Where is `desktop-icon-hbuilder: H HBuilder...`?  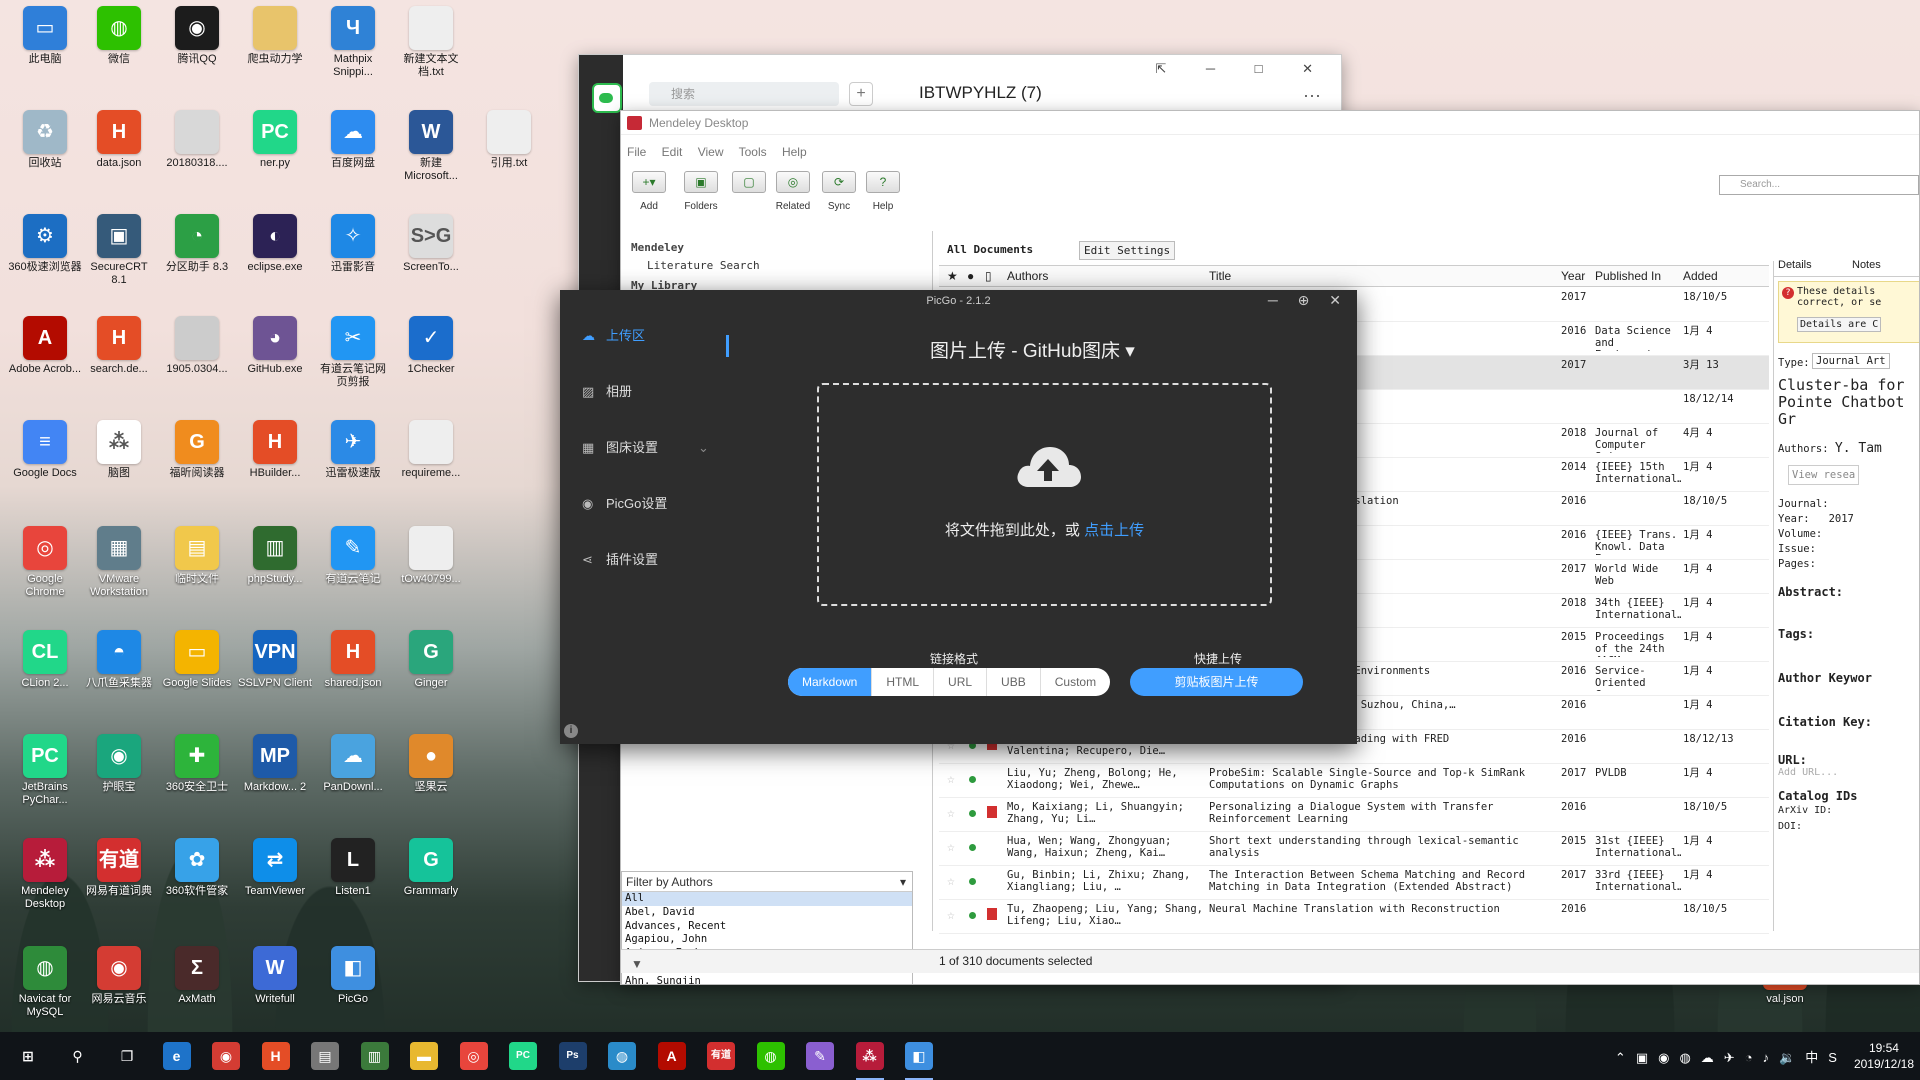
desktop-icon-hbuilder: H HBuilder... is located at coordinates (275, 450).